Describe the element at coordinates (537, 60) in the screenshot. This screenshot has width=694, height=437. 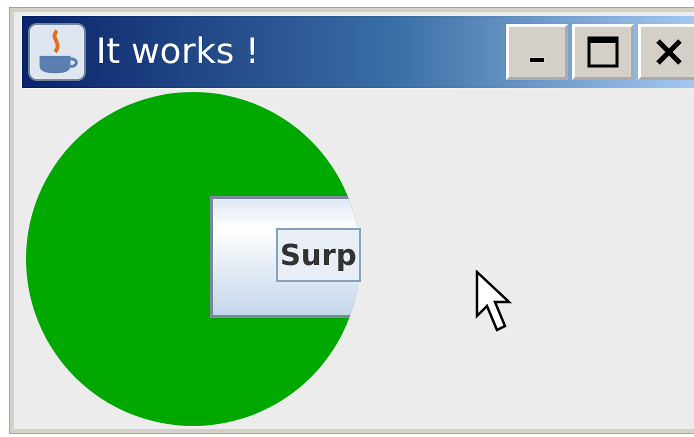
I see `minimize-icon` at that location.